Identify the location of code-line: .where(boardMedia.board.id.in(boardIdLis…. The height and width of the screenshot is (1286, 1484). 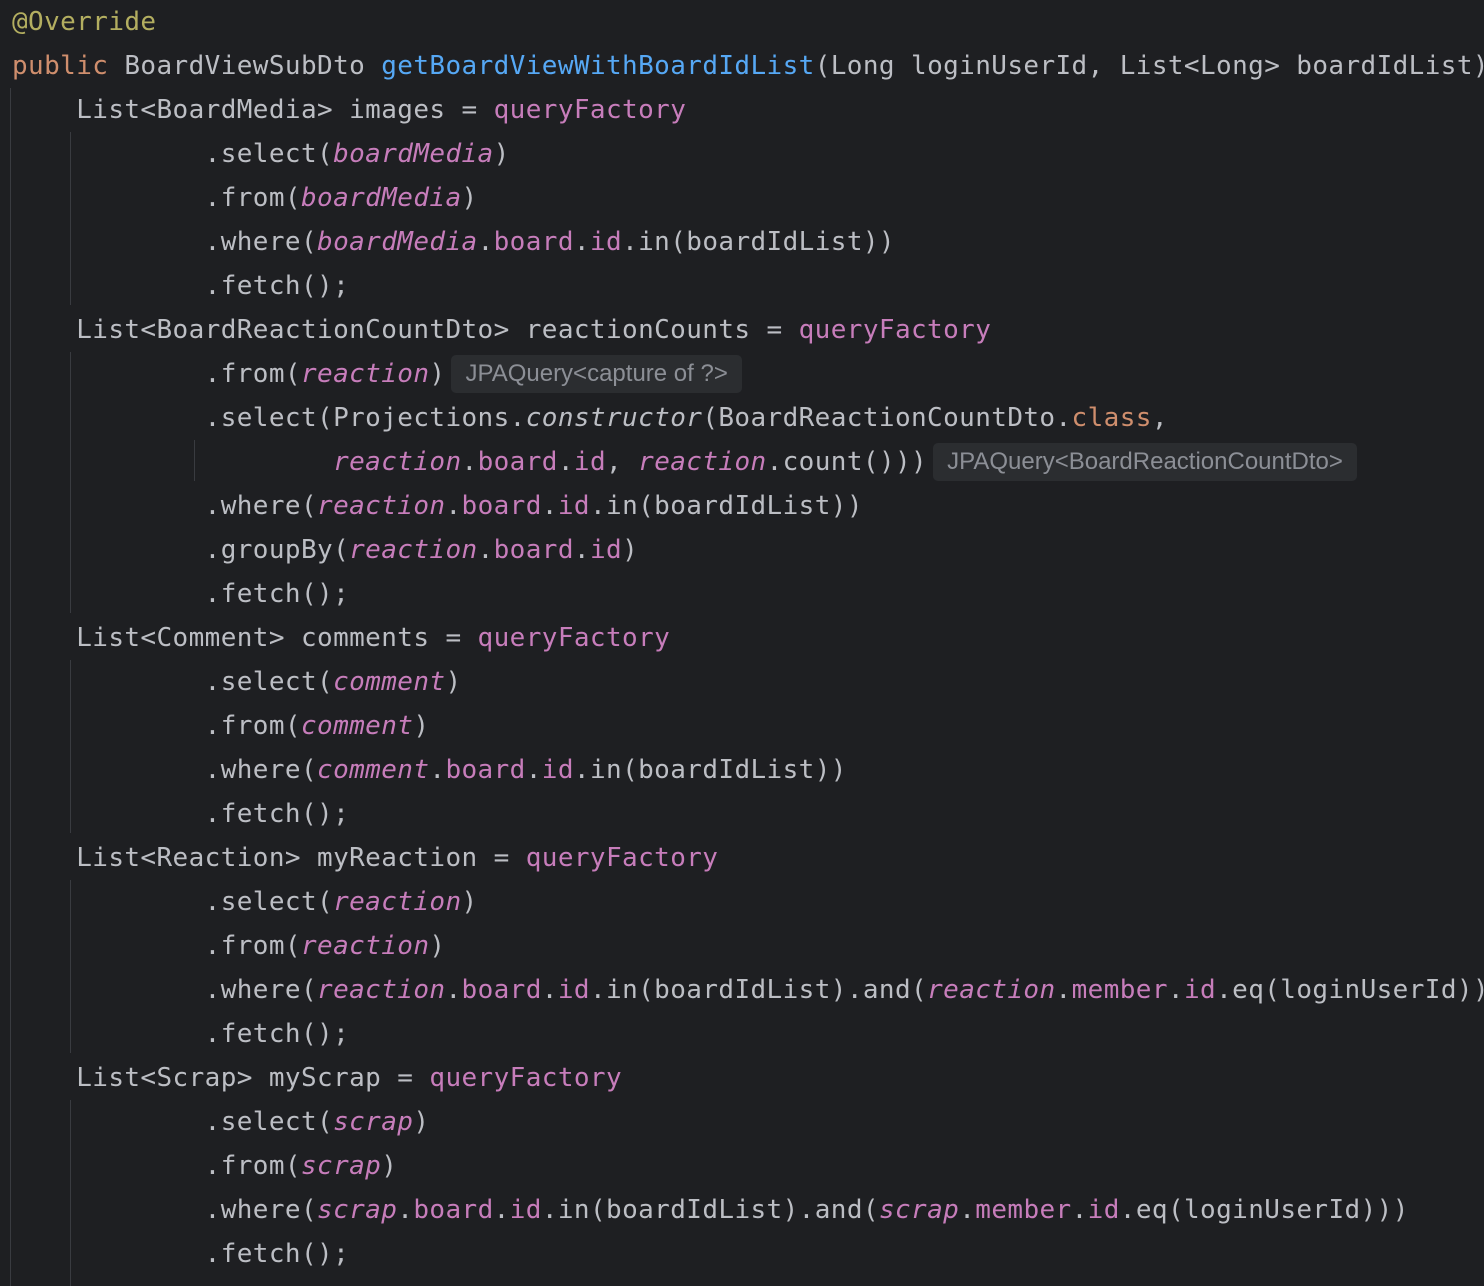
(453, 242).